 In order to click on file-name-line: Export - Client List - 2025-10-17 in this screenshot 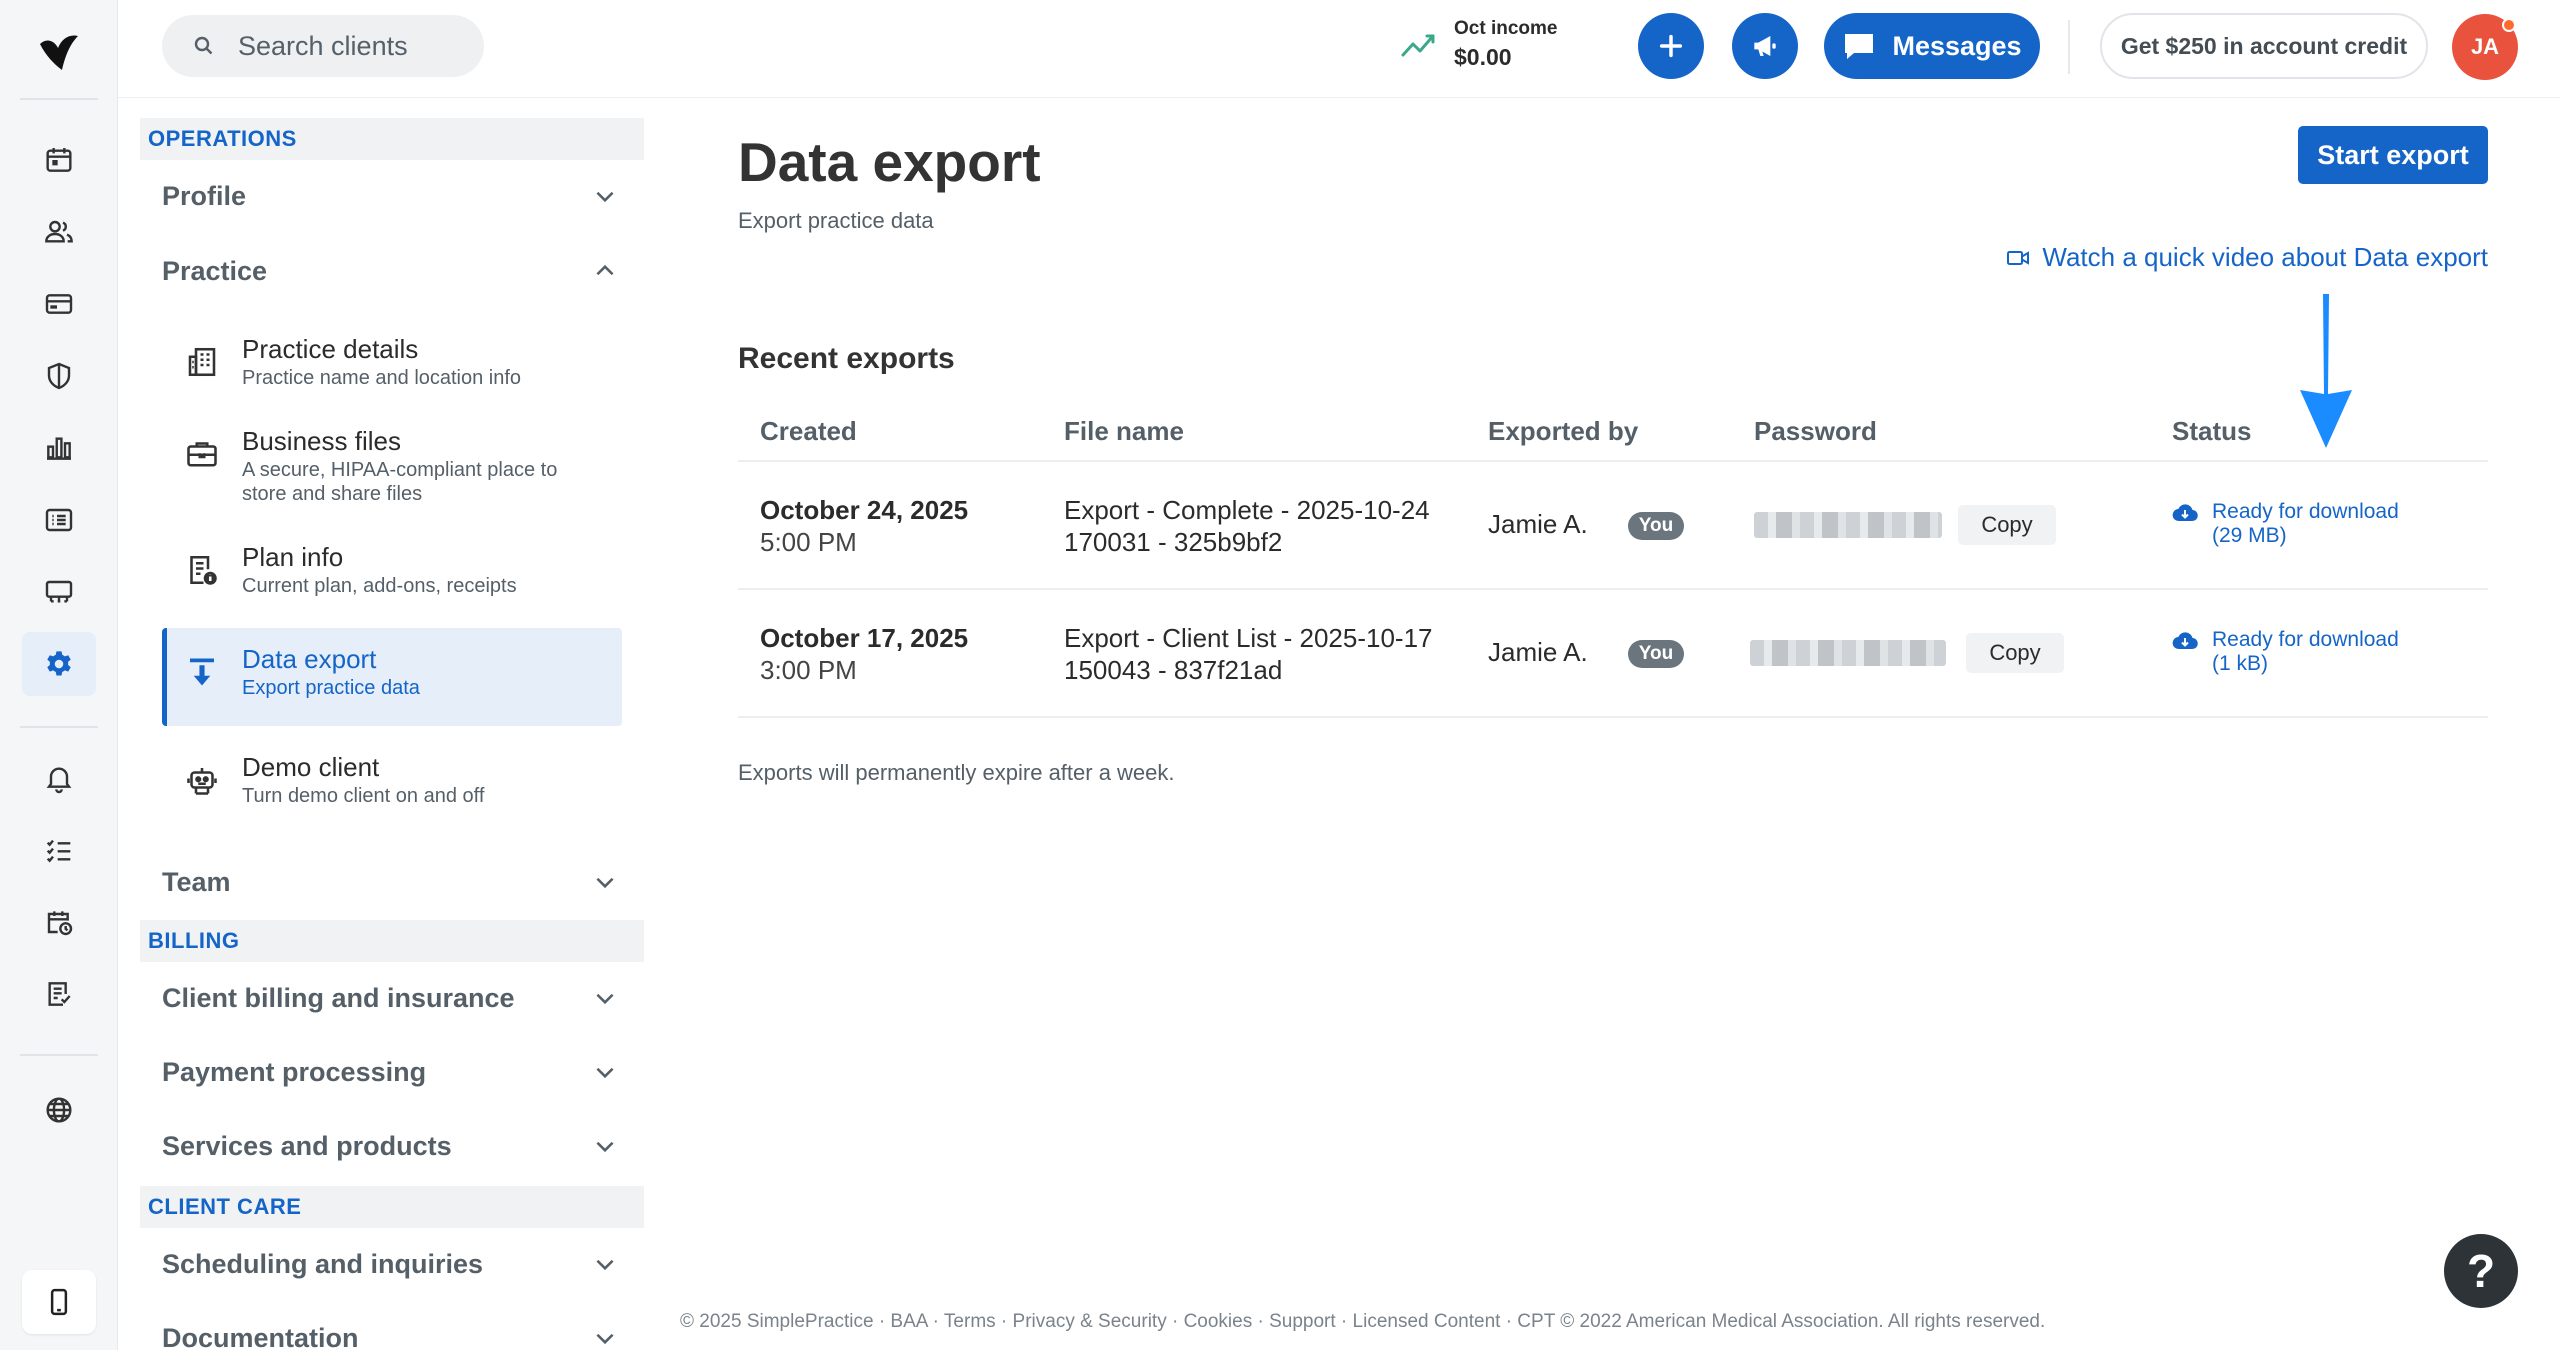, I will do `click(1248, 638)`.